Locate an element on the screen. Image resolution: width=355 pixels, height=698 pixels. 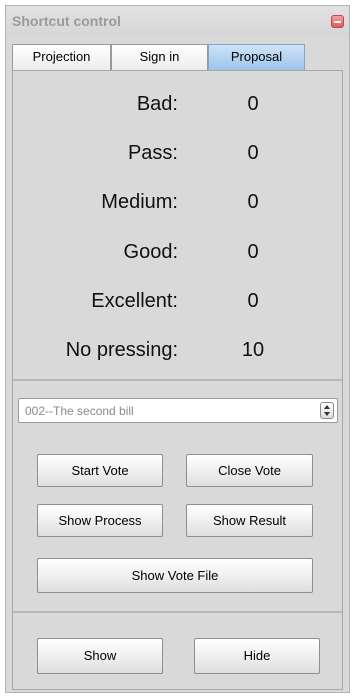
stat-label: Pass: is located at coordinates (152, 153).